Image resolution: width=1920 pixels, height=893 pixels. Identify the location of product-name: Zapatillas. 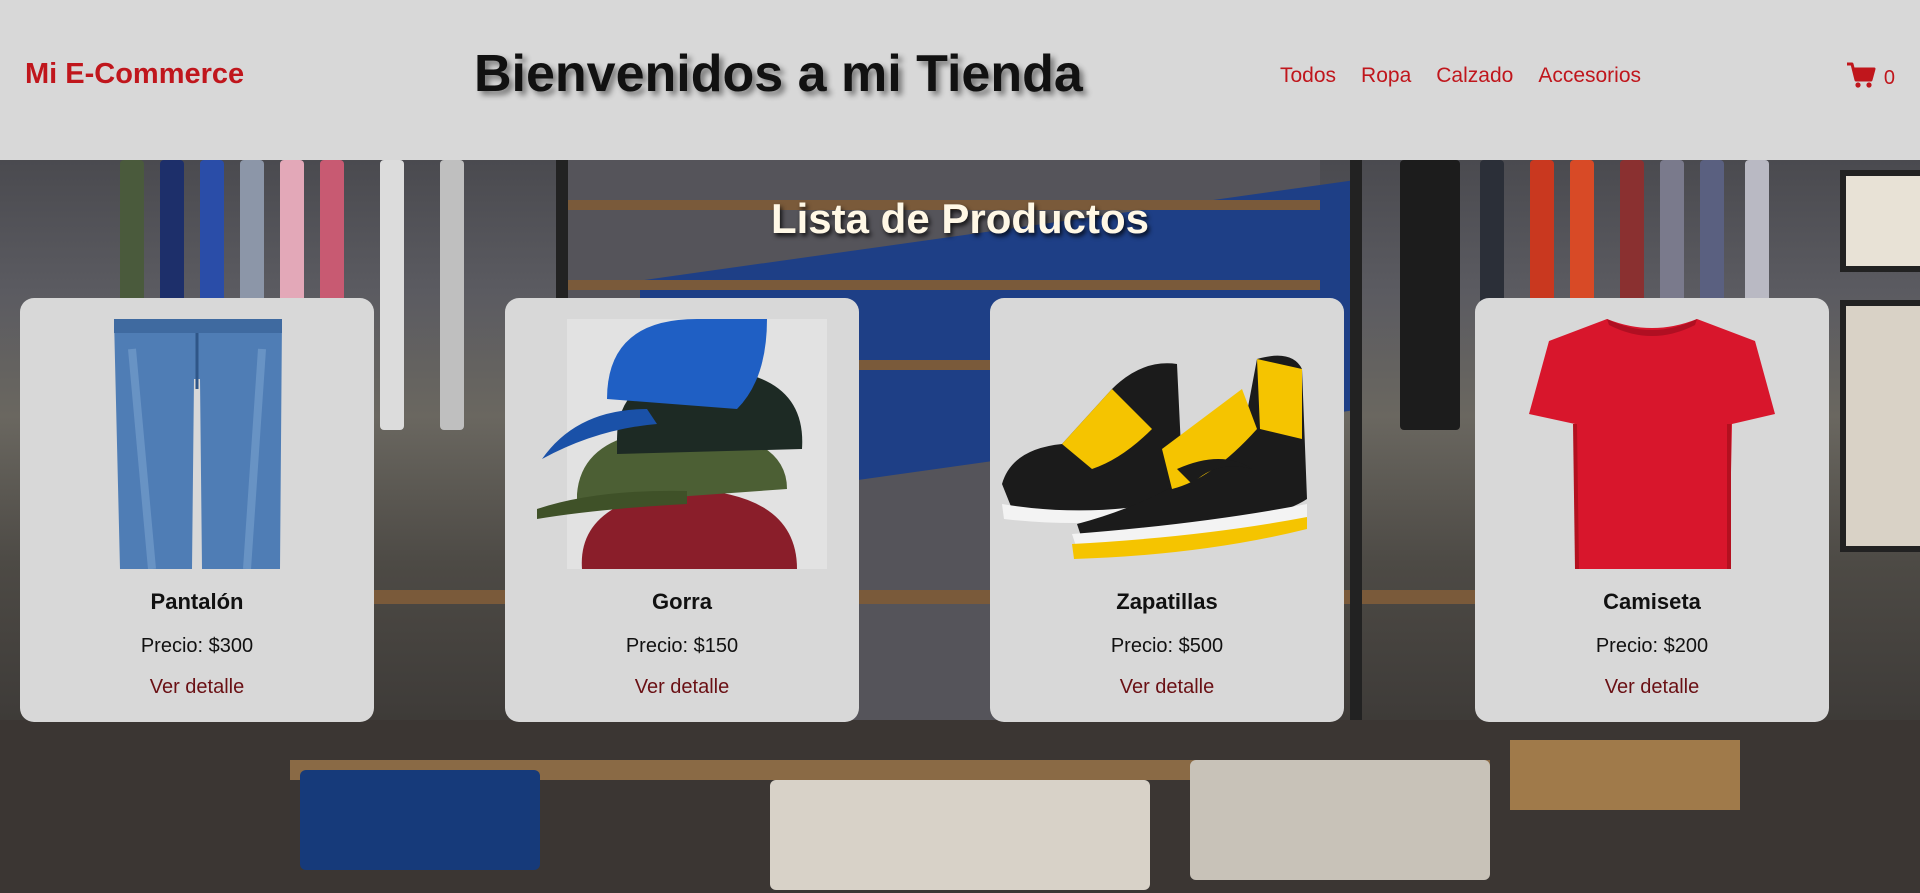
(1167, 601).